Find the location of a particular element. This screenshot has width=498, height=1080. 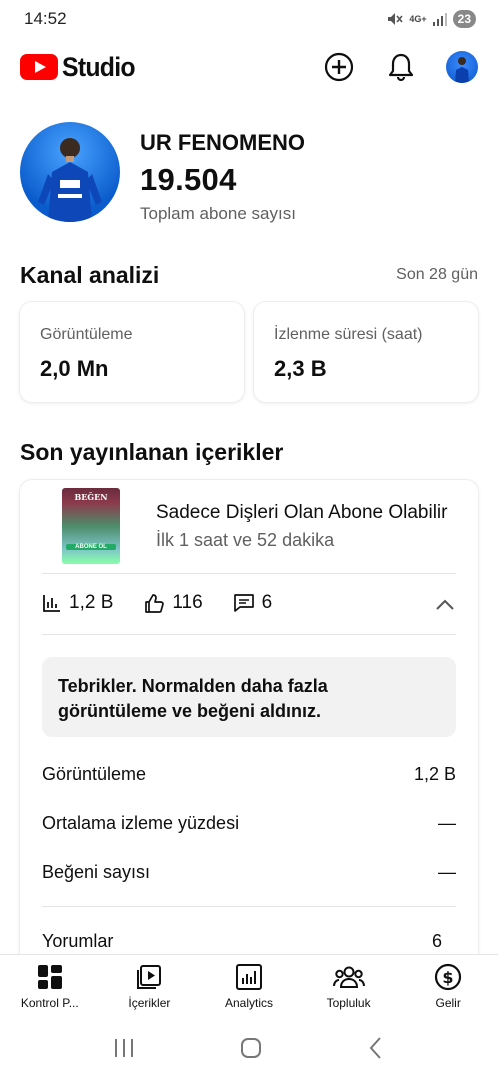

notifications-button is located at coordinates (401, 67).